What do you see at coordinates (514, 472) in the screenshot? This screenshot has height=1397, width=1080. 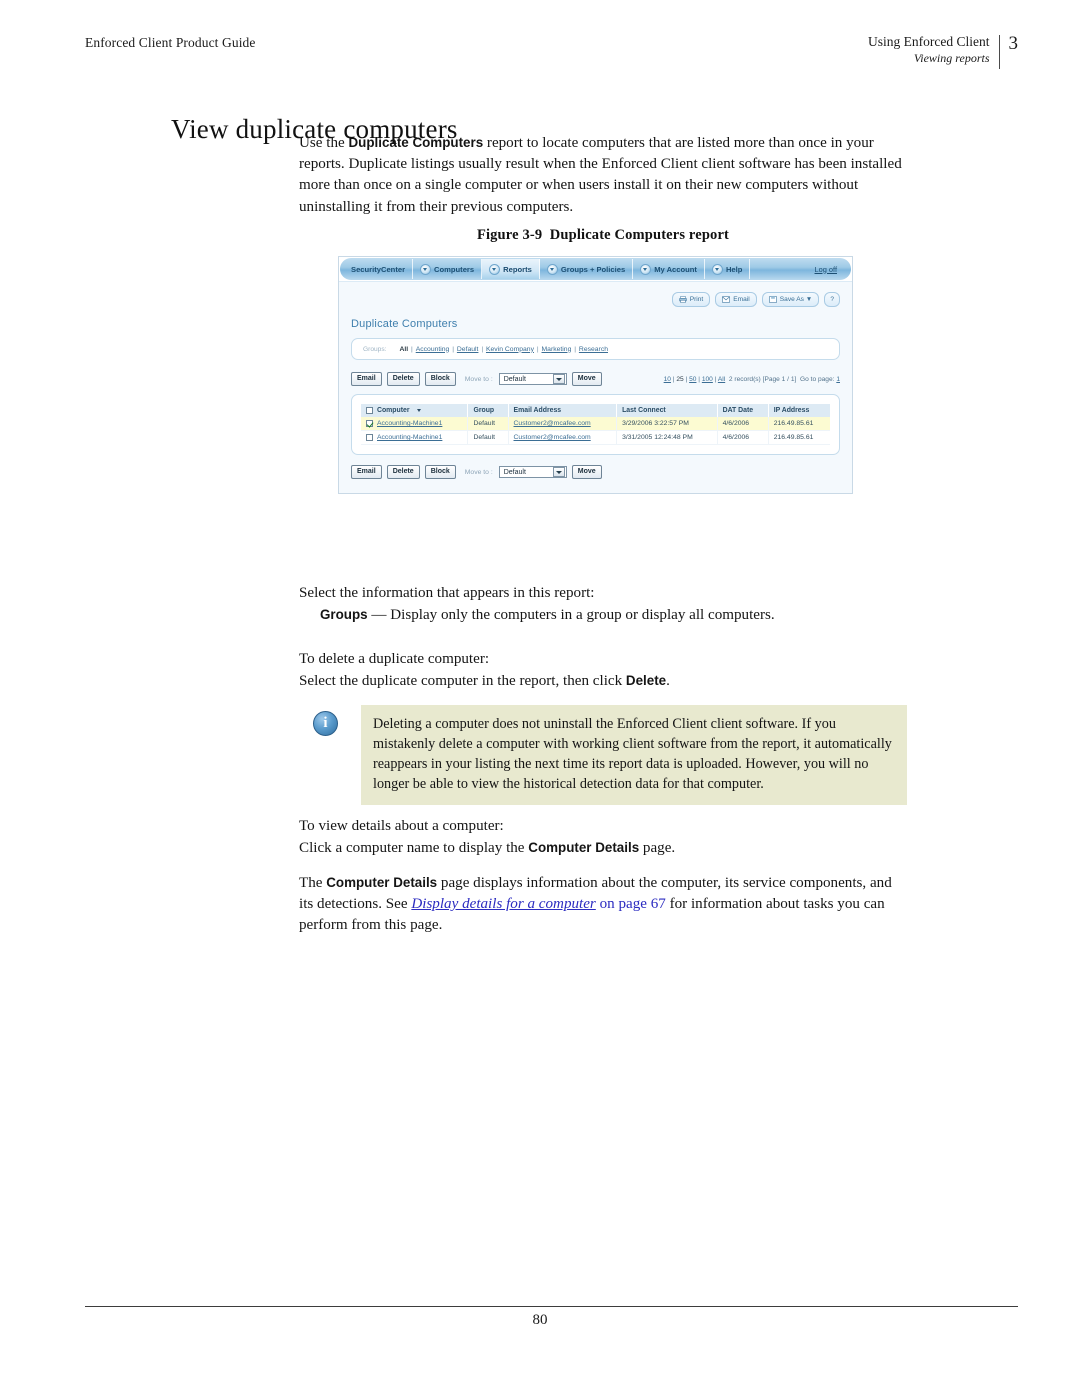 I see `move-to-select-value-bottom: Default` at bounding box center [514, 472].